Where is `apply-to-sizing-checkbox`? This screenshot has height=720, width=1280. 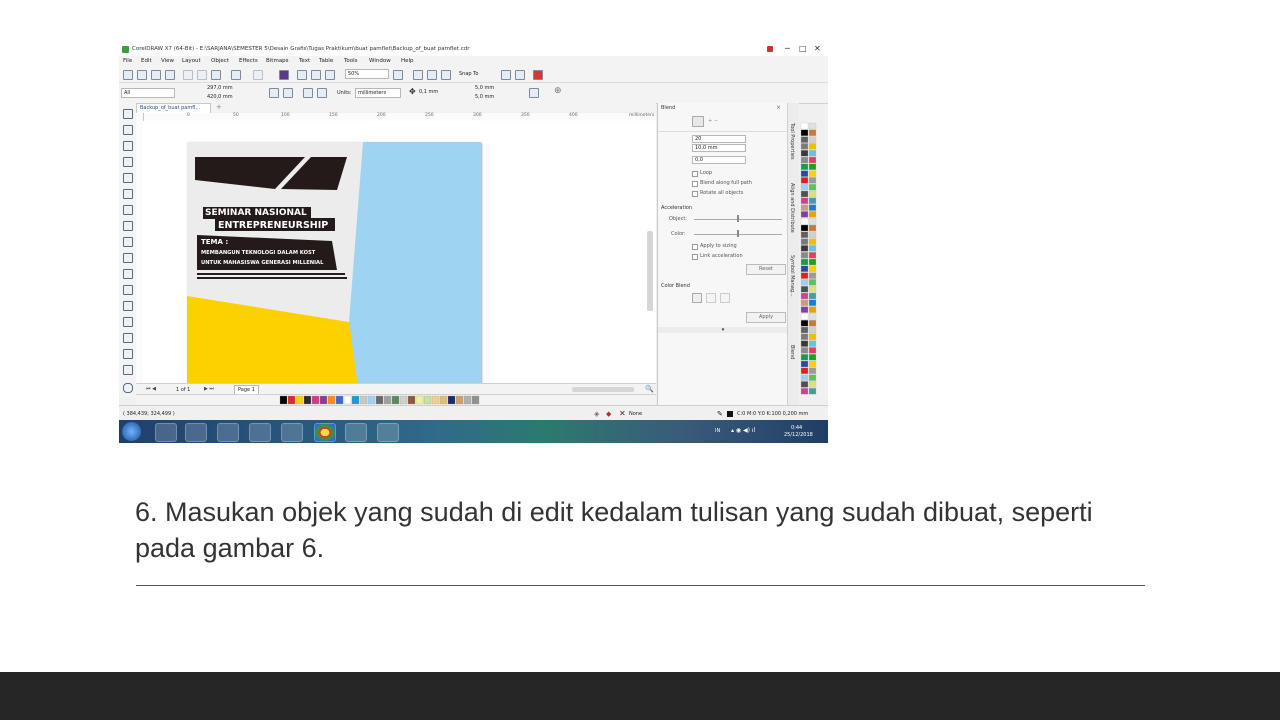 apply-to-sizing-checkbox is located at coordinates (695, 247).